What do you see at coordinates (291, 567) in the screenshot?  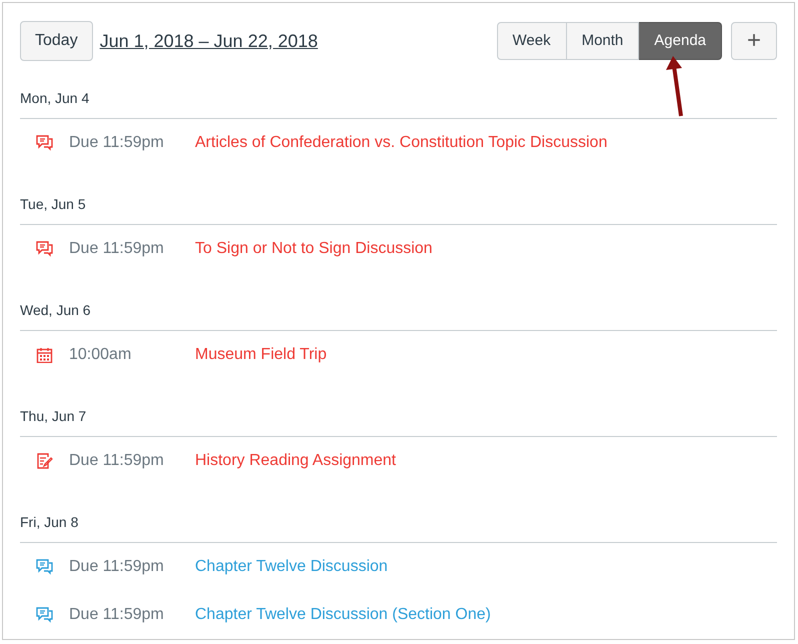 I see `event-link: Chapter Twelve Discussion` at bounding box center [291, 567].